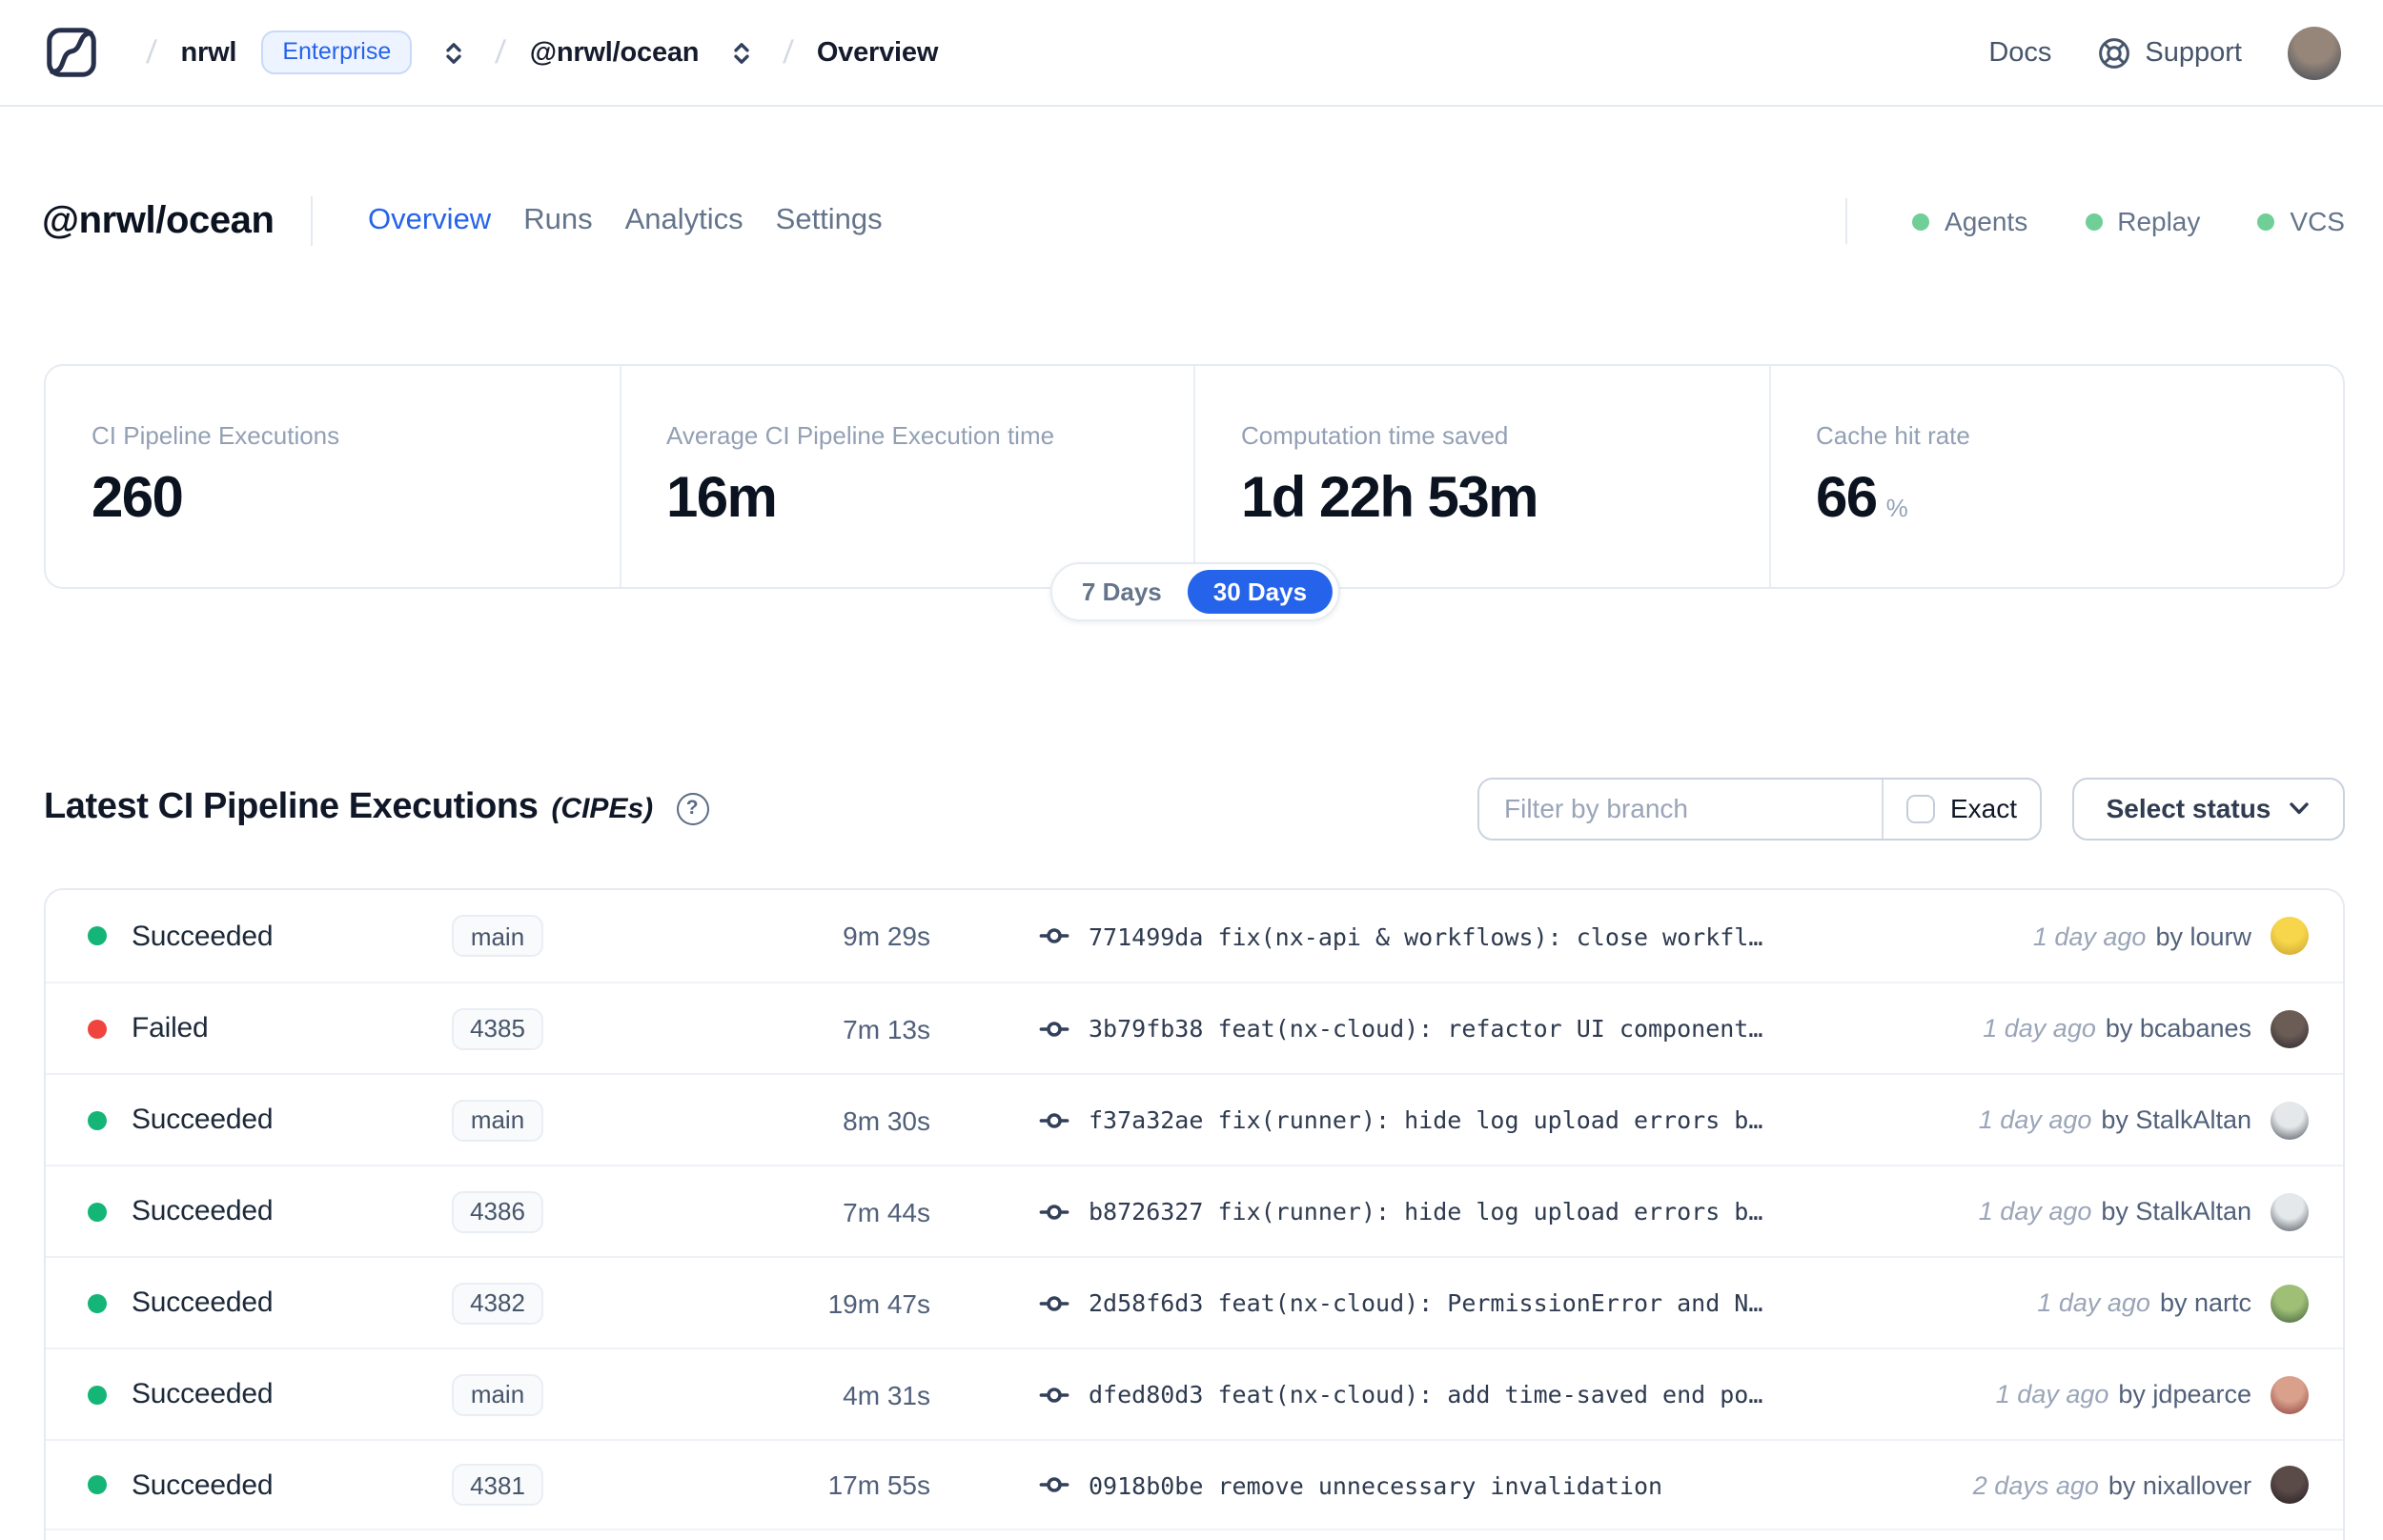 The width and height of the screenshot is (2383, 1540). Describe the element at coordinates (615, 52) in the screenshot. I see `breadcrumb-workspace: @nrwl/ocean` at that location.